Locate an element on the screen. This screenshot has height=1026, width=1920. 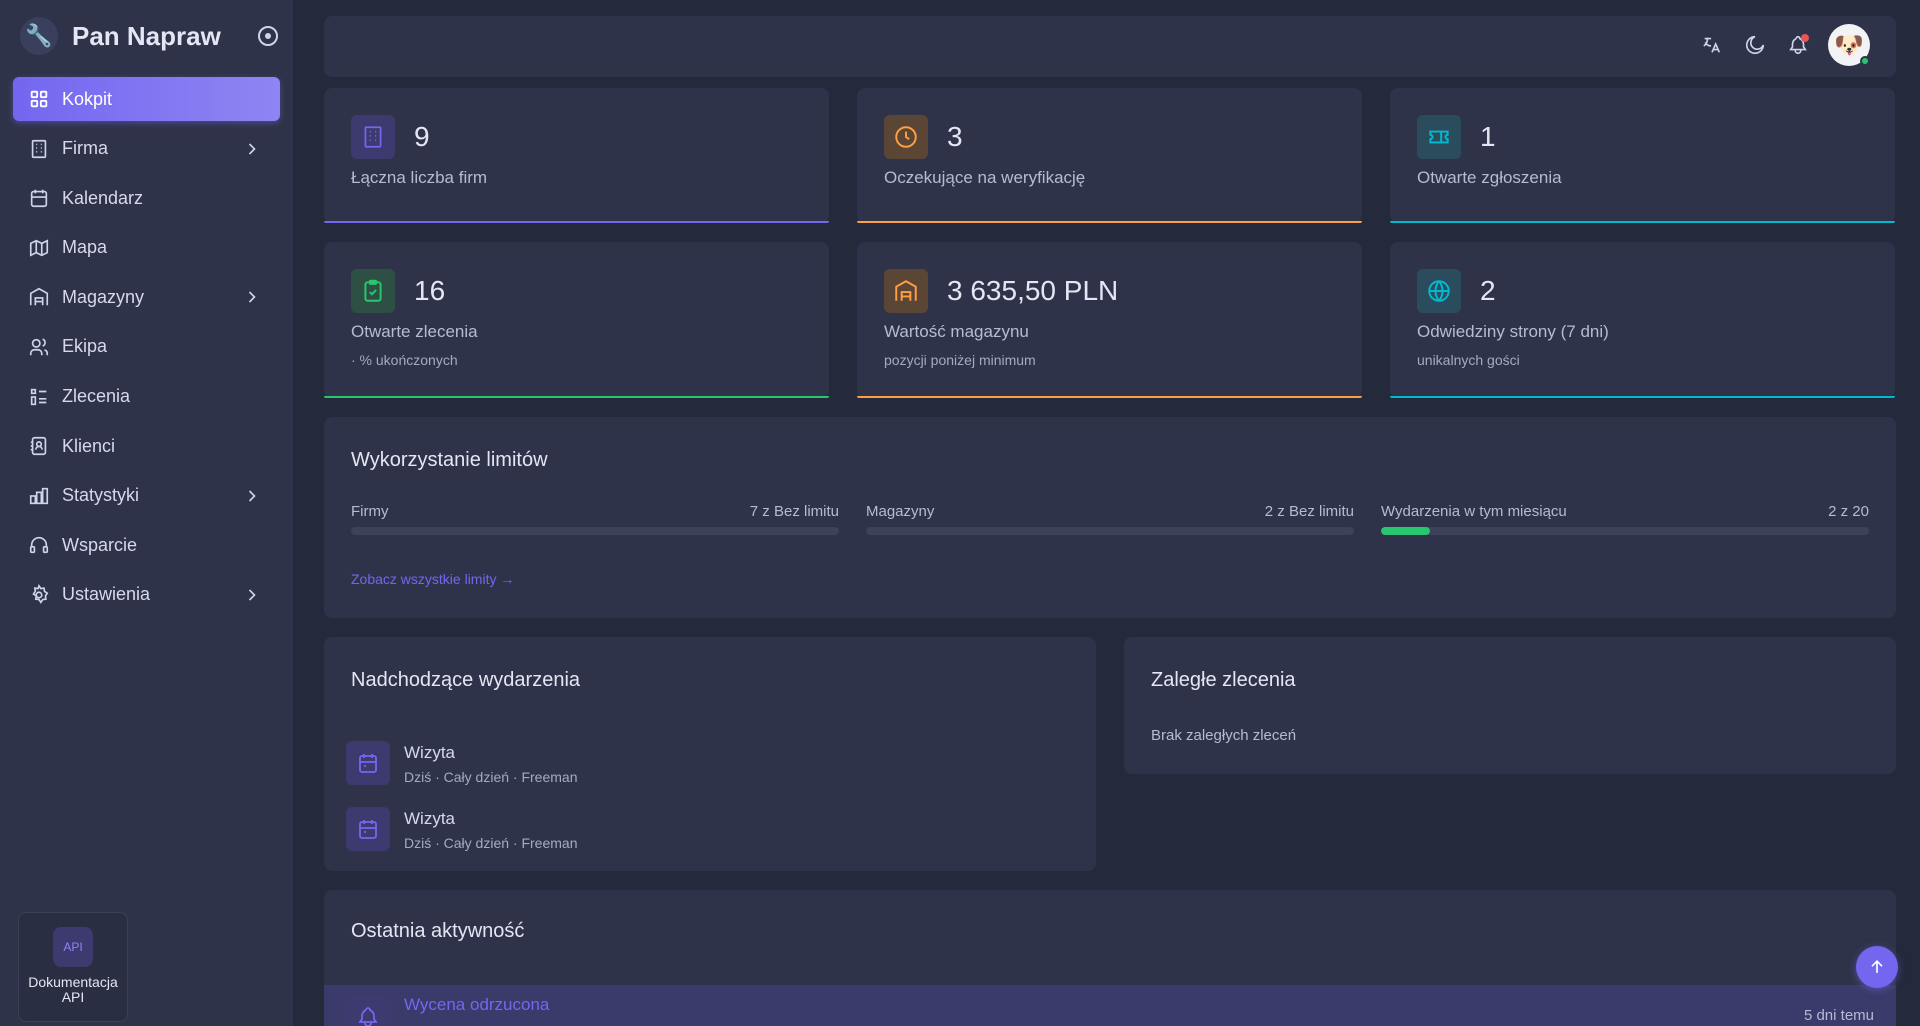
stat-value: 9 is located at coordinates (422, 136).